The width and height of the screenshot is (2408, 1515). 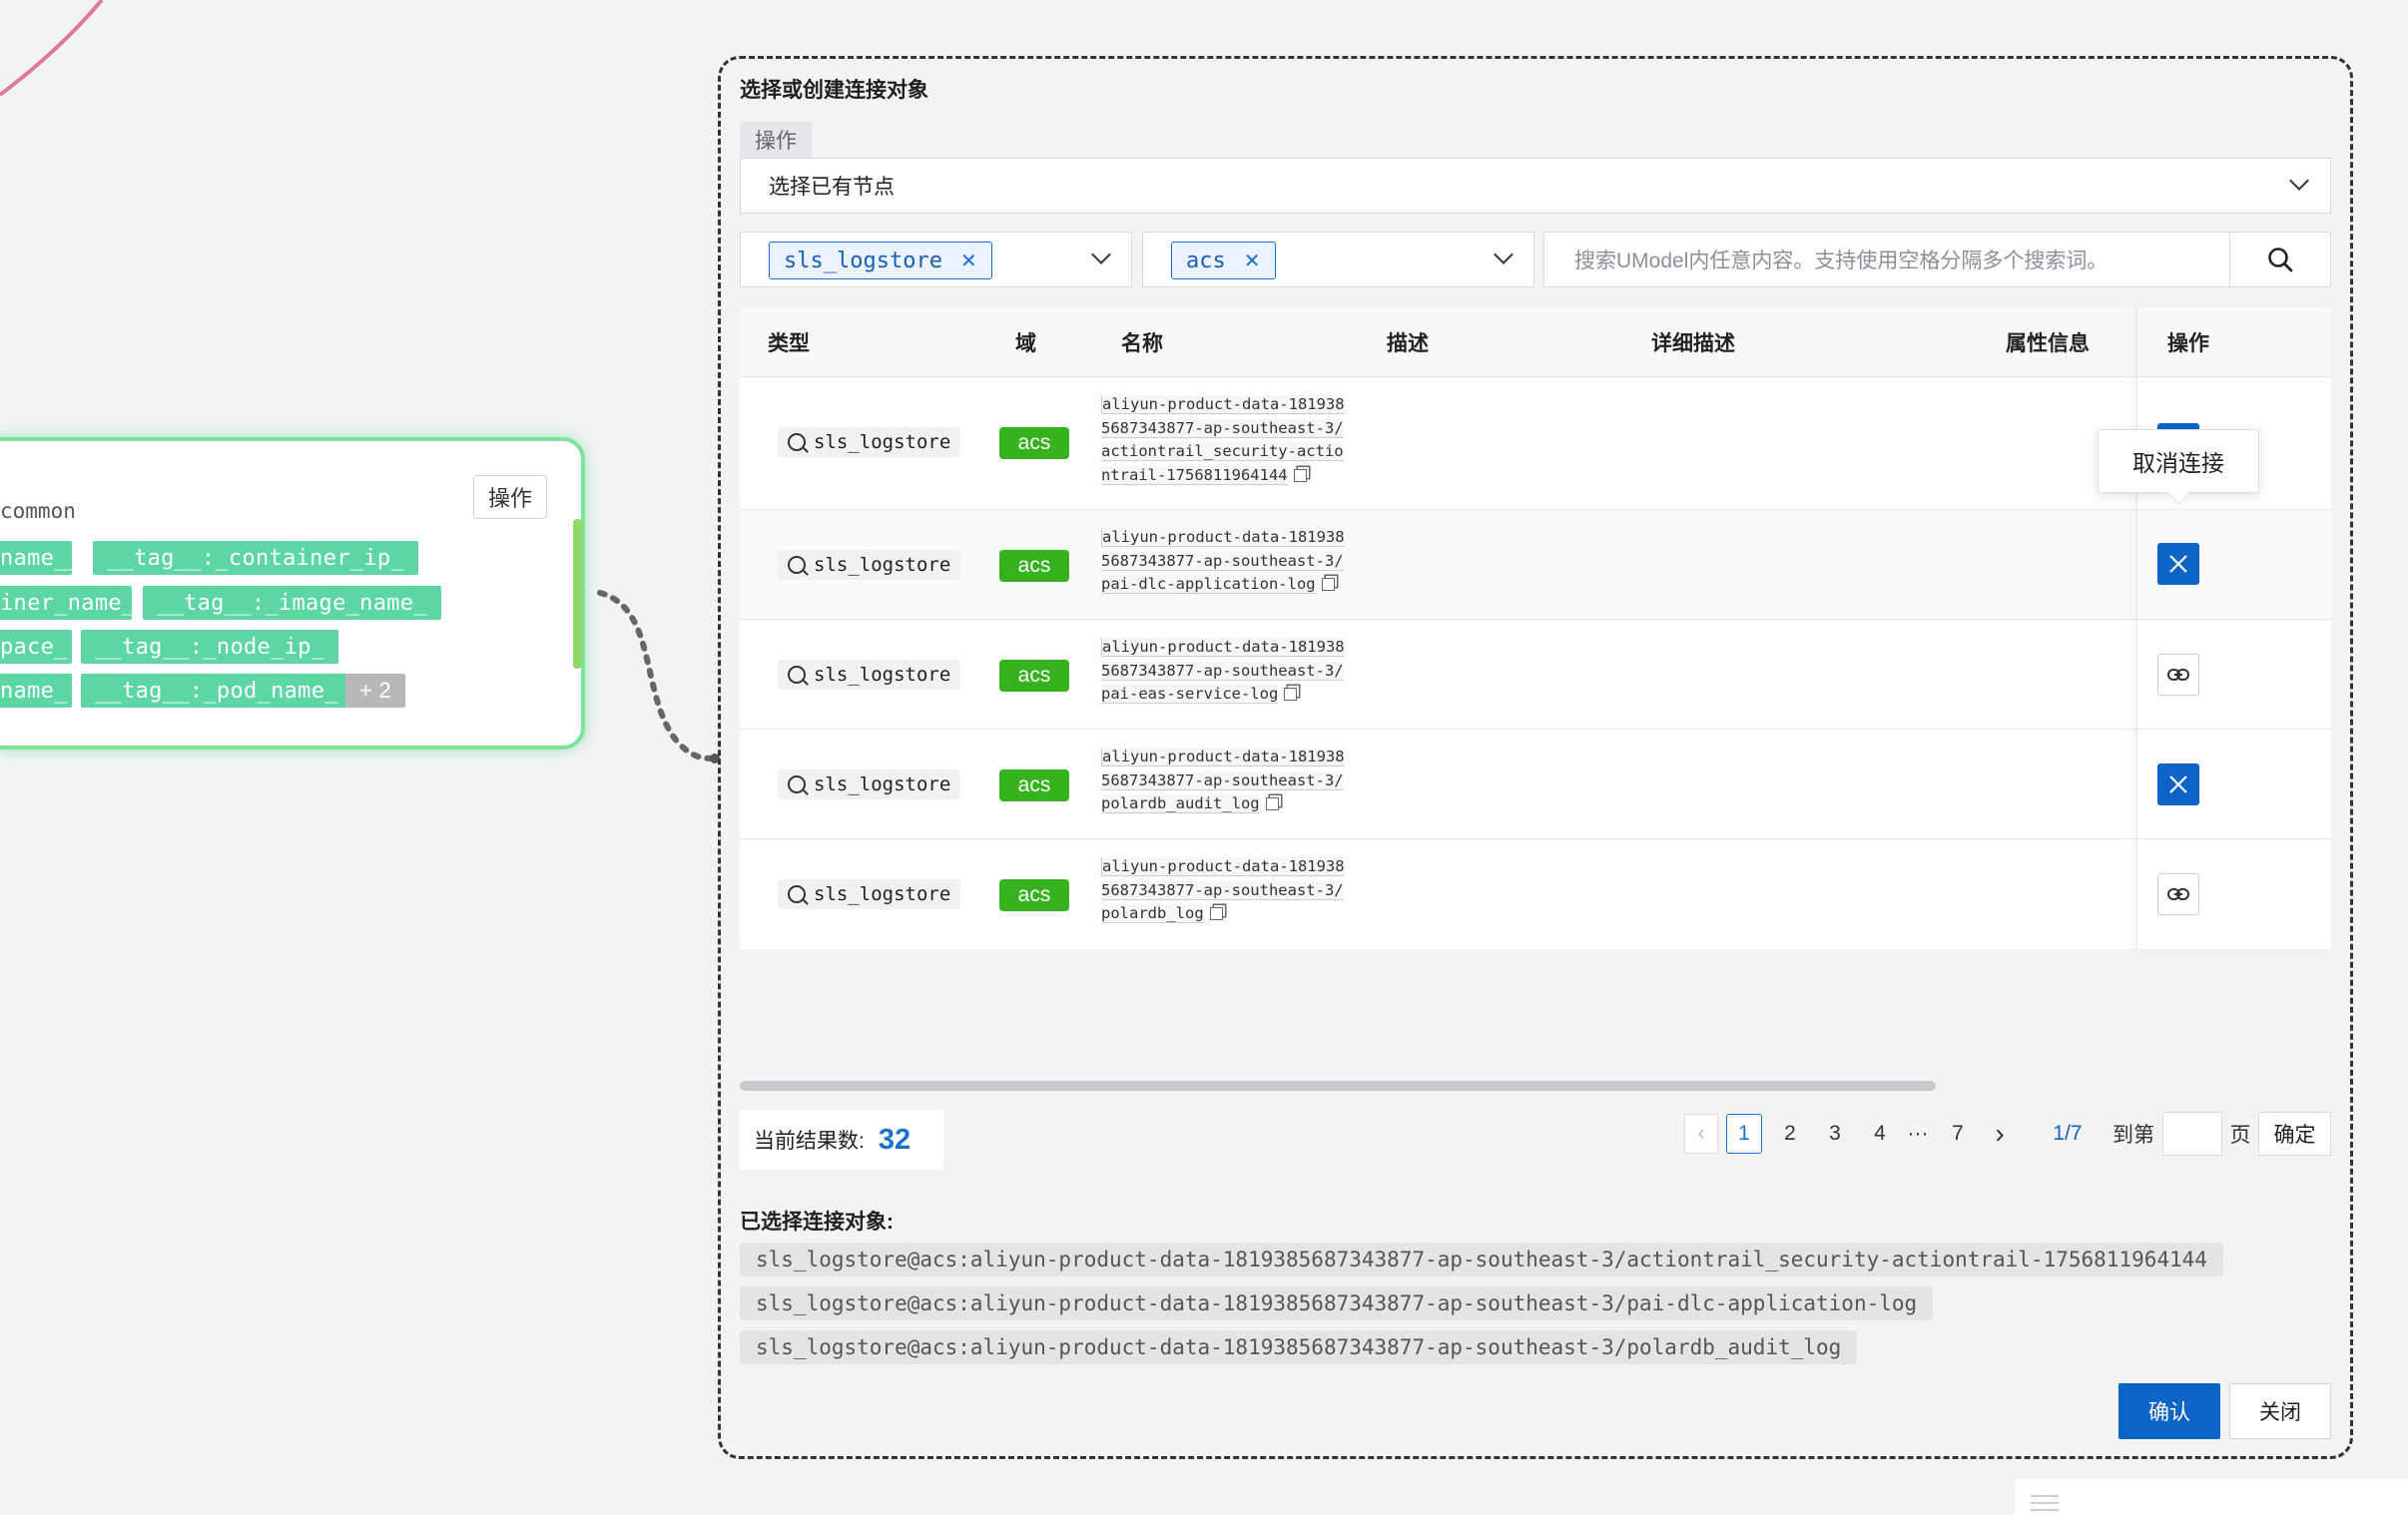 I want to click on close-icon, so click(x=2178, y=784).